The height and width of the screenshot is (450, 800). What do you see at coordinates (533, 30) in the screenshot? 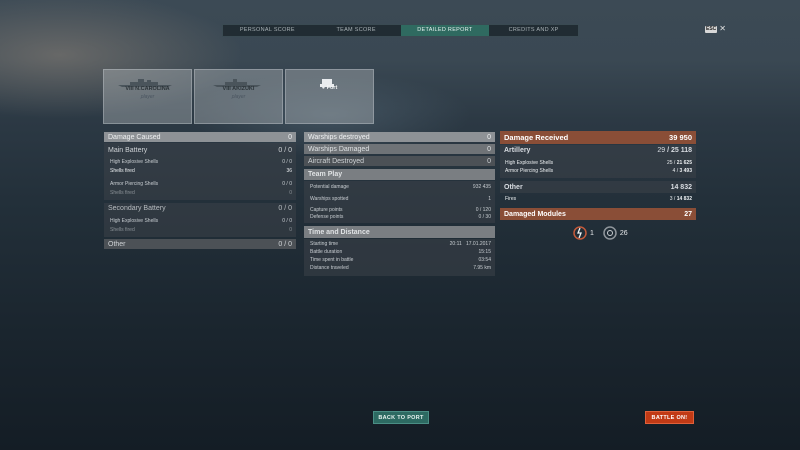
I see `tab-credits-xp: CREDITS AND XP` at bounding box center [533, 30].